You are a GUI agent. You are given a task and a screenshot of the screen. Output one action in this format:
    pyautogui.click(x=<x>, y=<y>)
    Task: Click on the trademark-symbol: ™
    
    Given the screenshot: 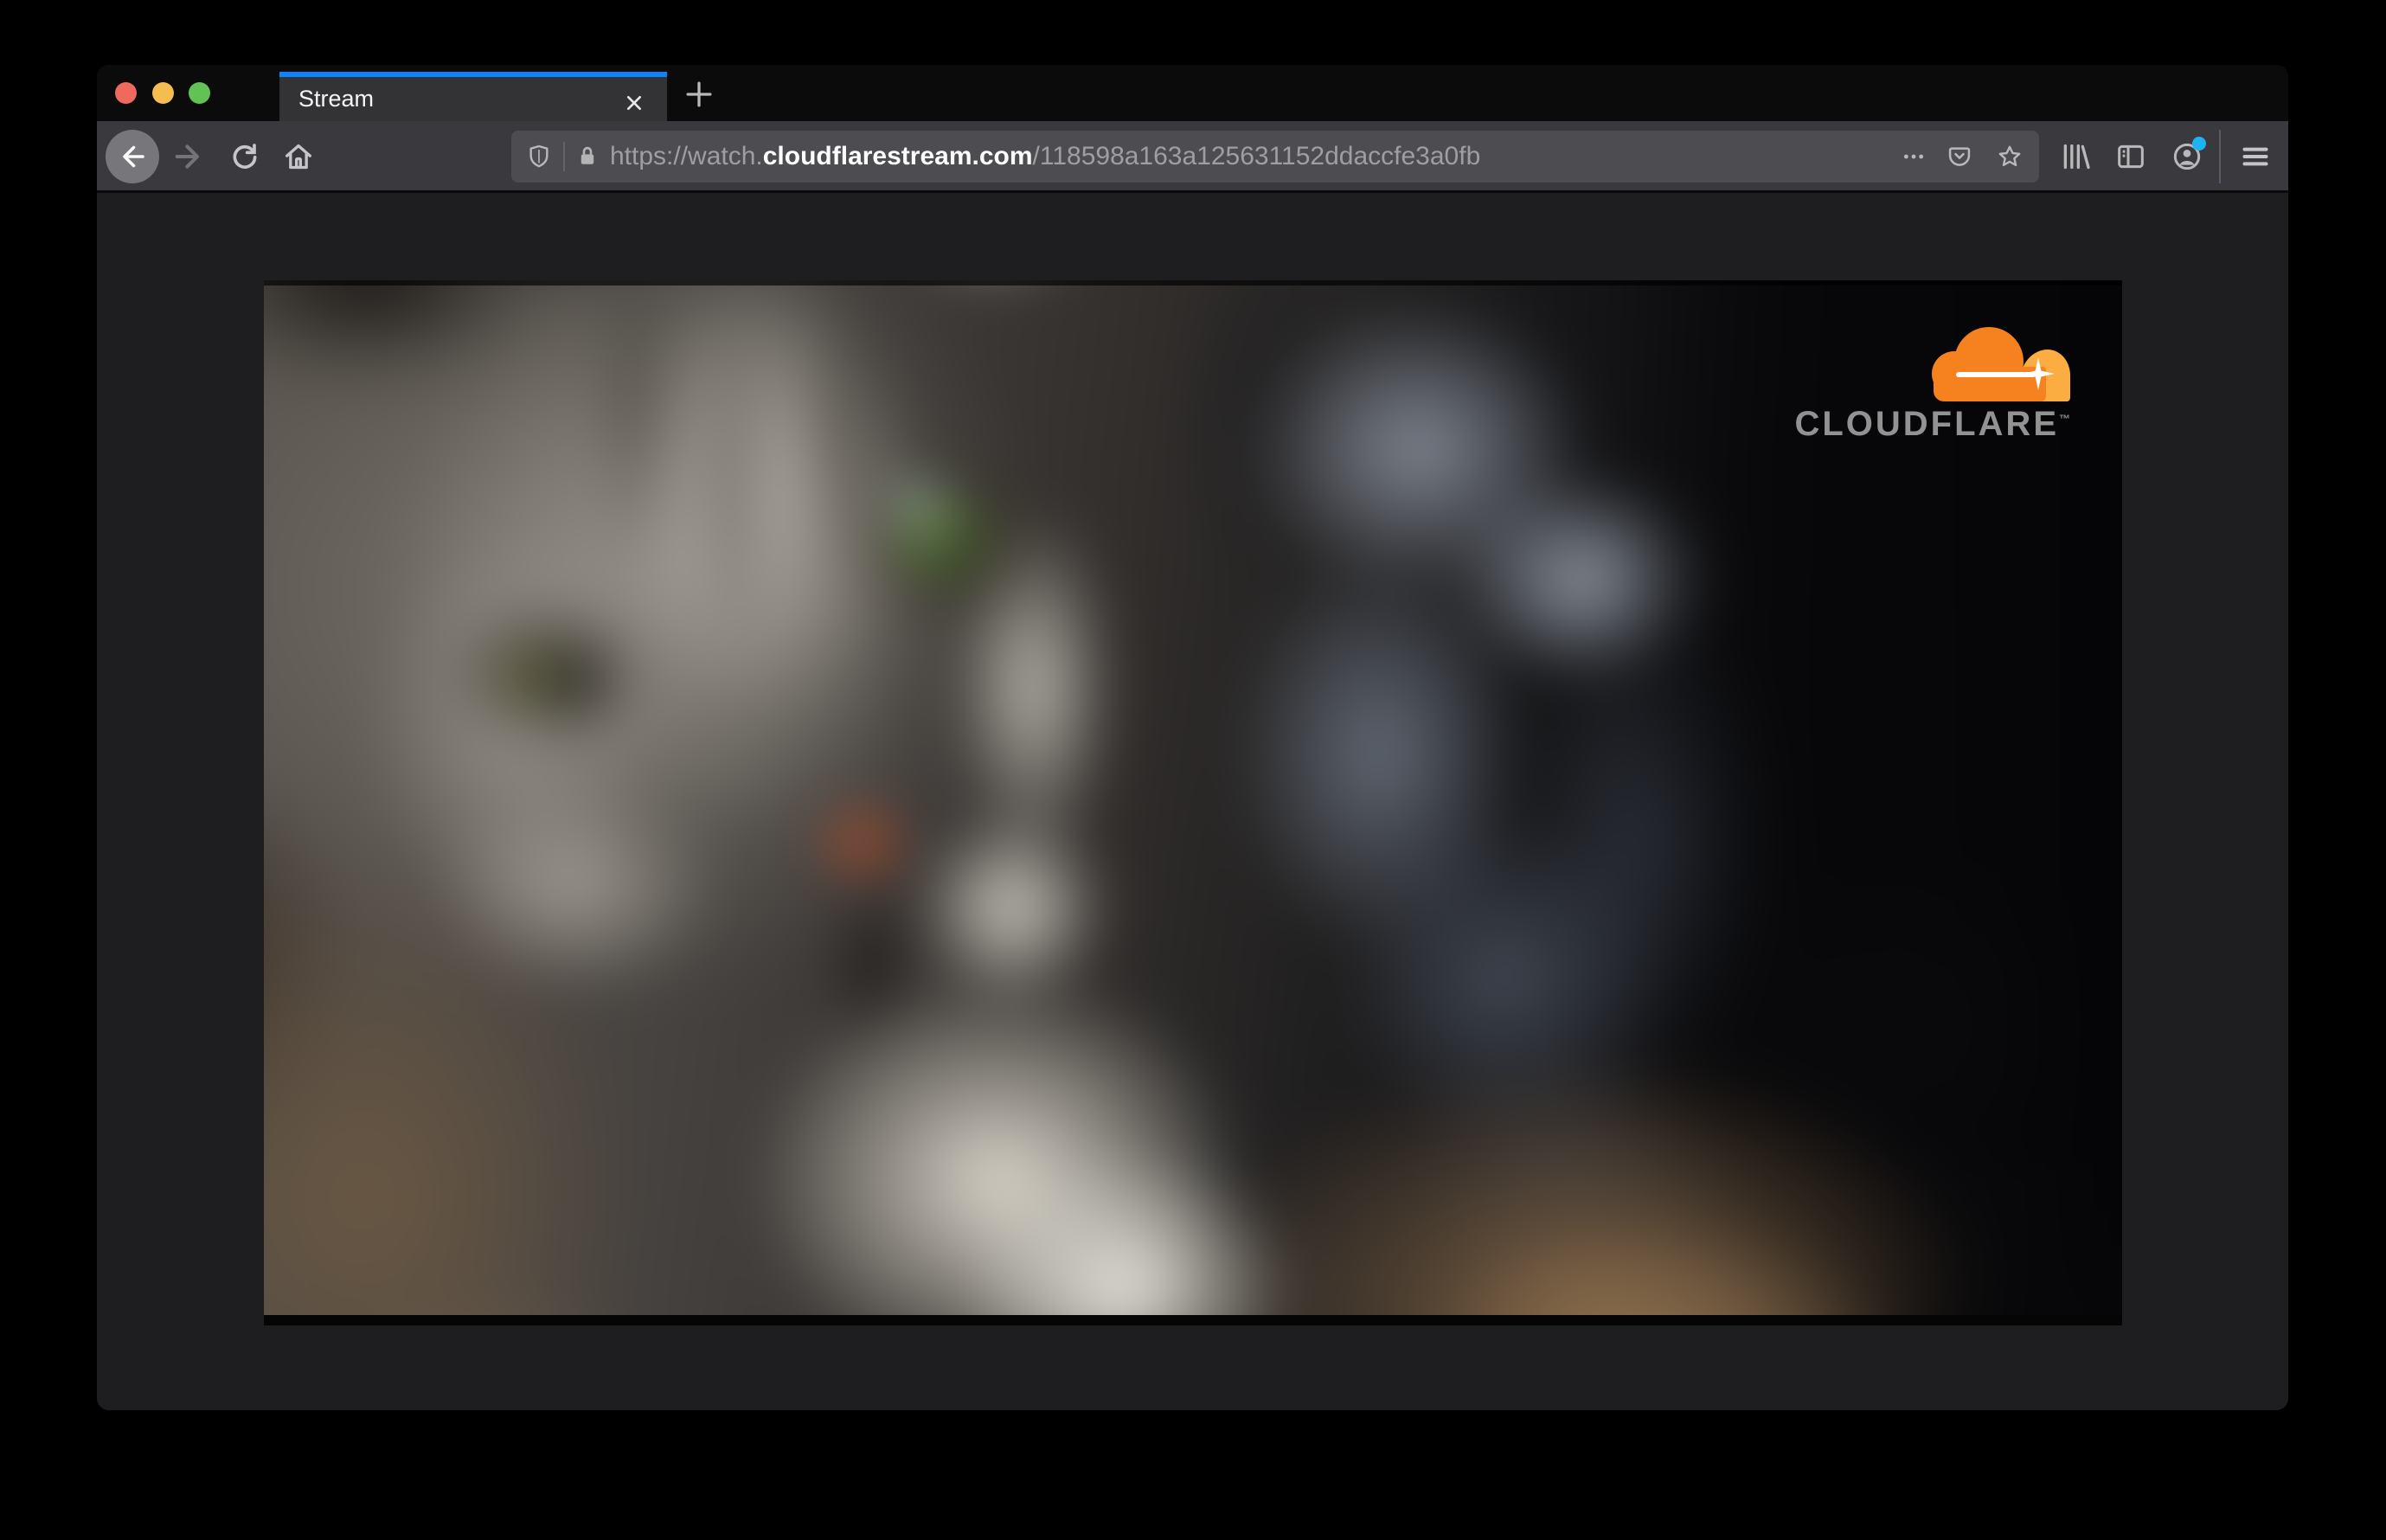 What is the action you would take?
    pyautogui.click(x=2064, y=419)
    